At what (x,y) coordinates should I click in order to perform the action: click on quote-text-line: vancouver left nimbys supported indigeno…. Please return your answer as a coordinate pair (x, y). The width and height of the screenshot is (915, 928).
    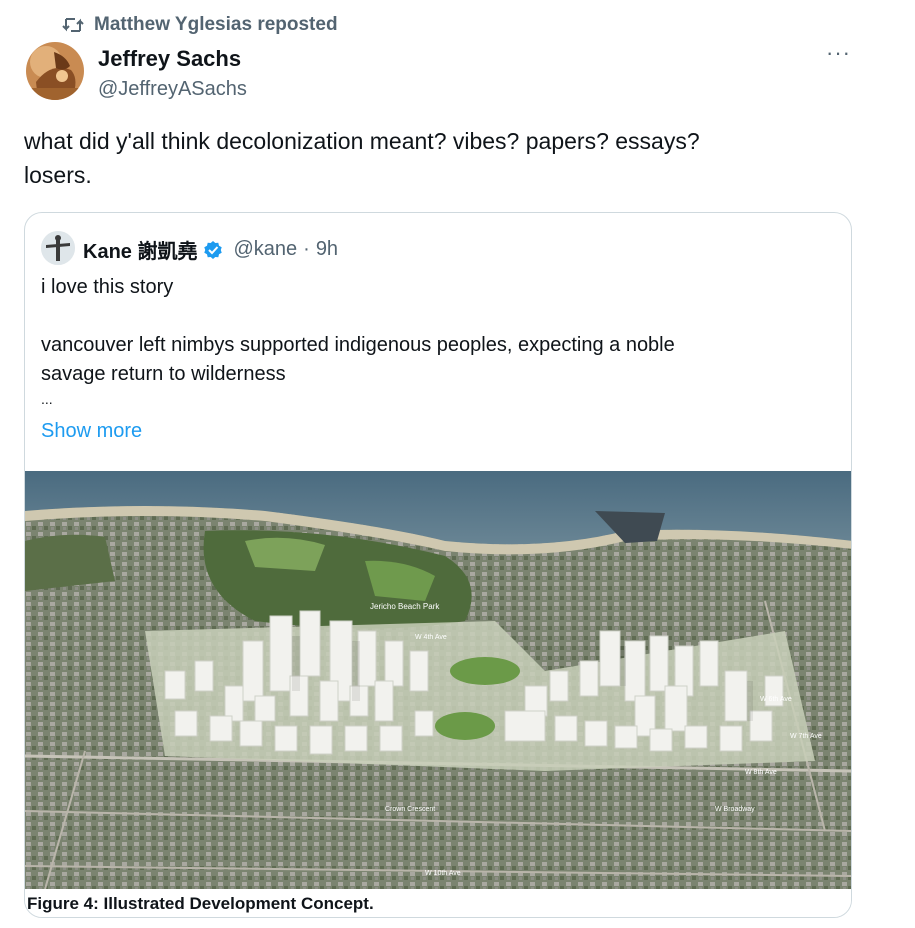
    Looking at the image, I should click on (358, 345).